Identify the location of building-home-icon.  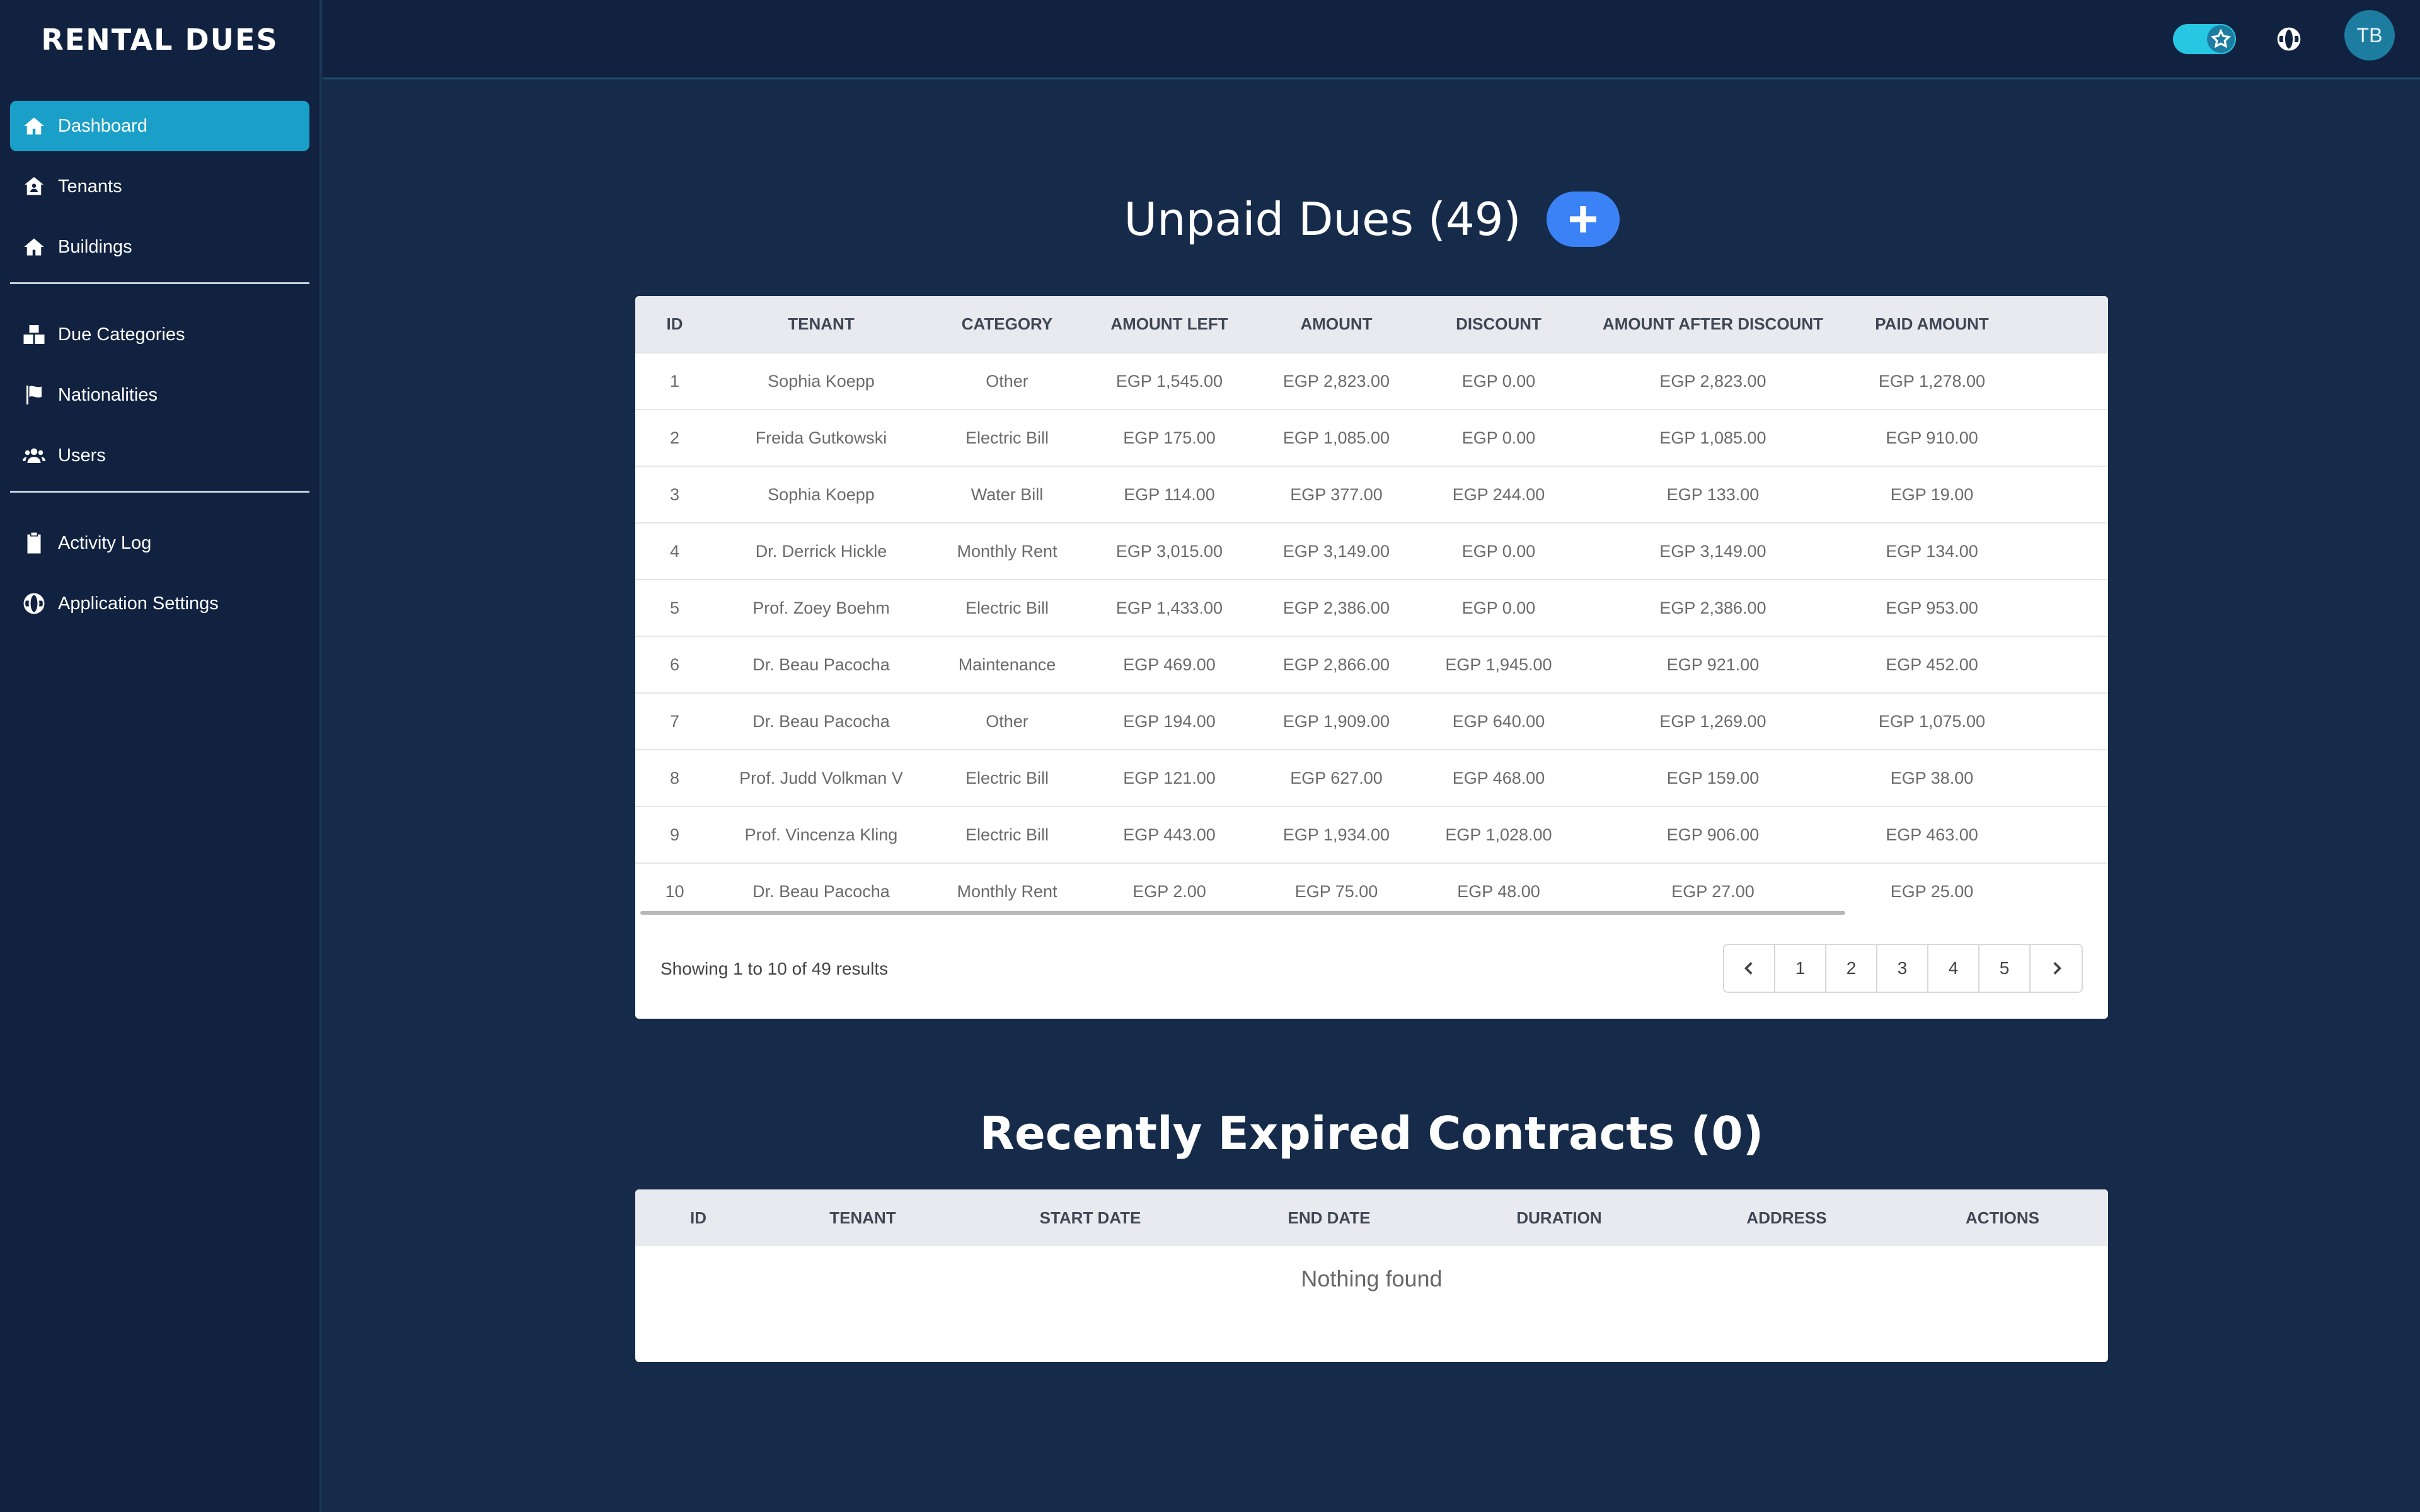
(34, 247).